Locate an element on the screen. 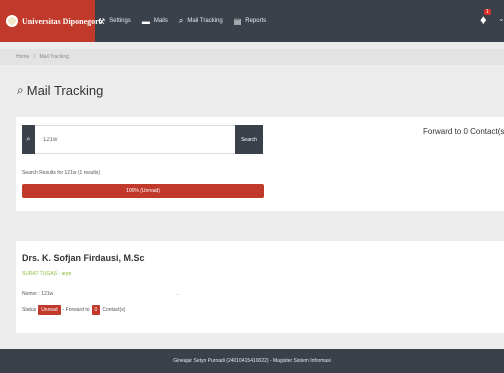 The width and height of the screenshot is (504, 373). report-icon: ▤ is located at coordinates (237, 21).